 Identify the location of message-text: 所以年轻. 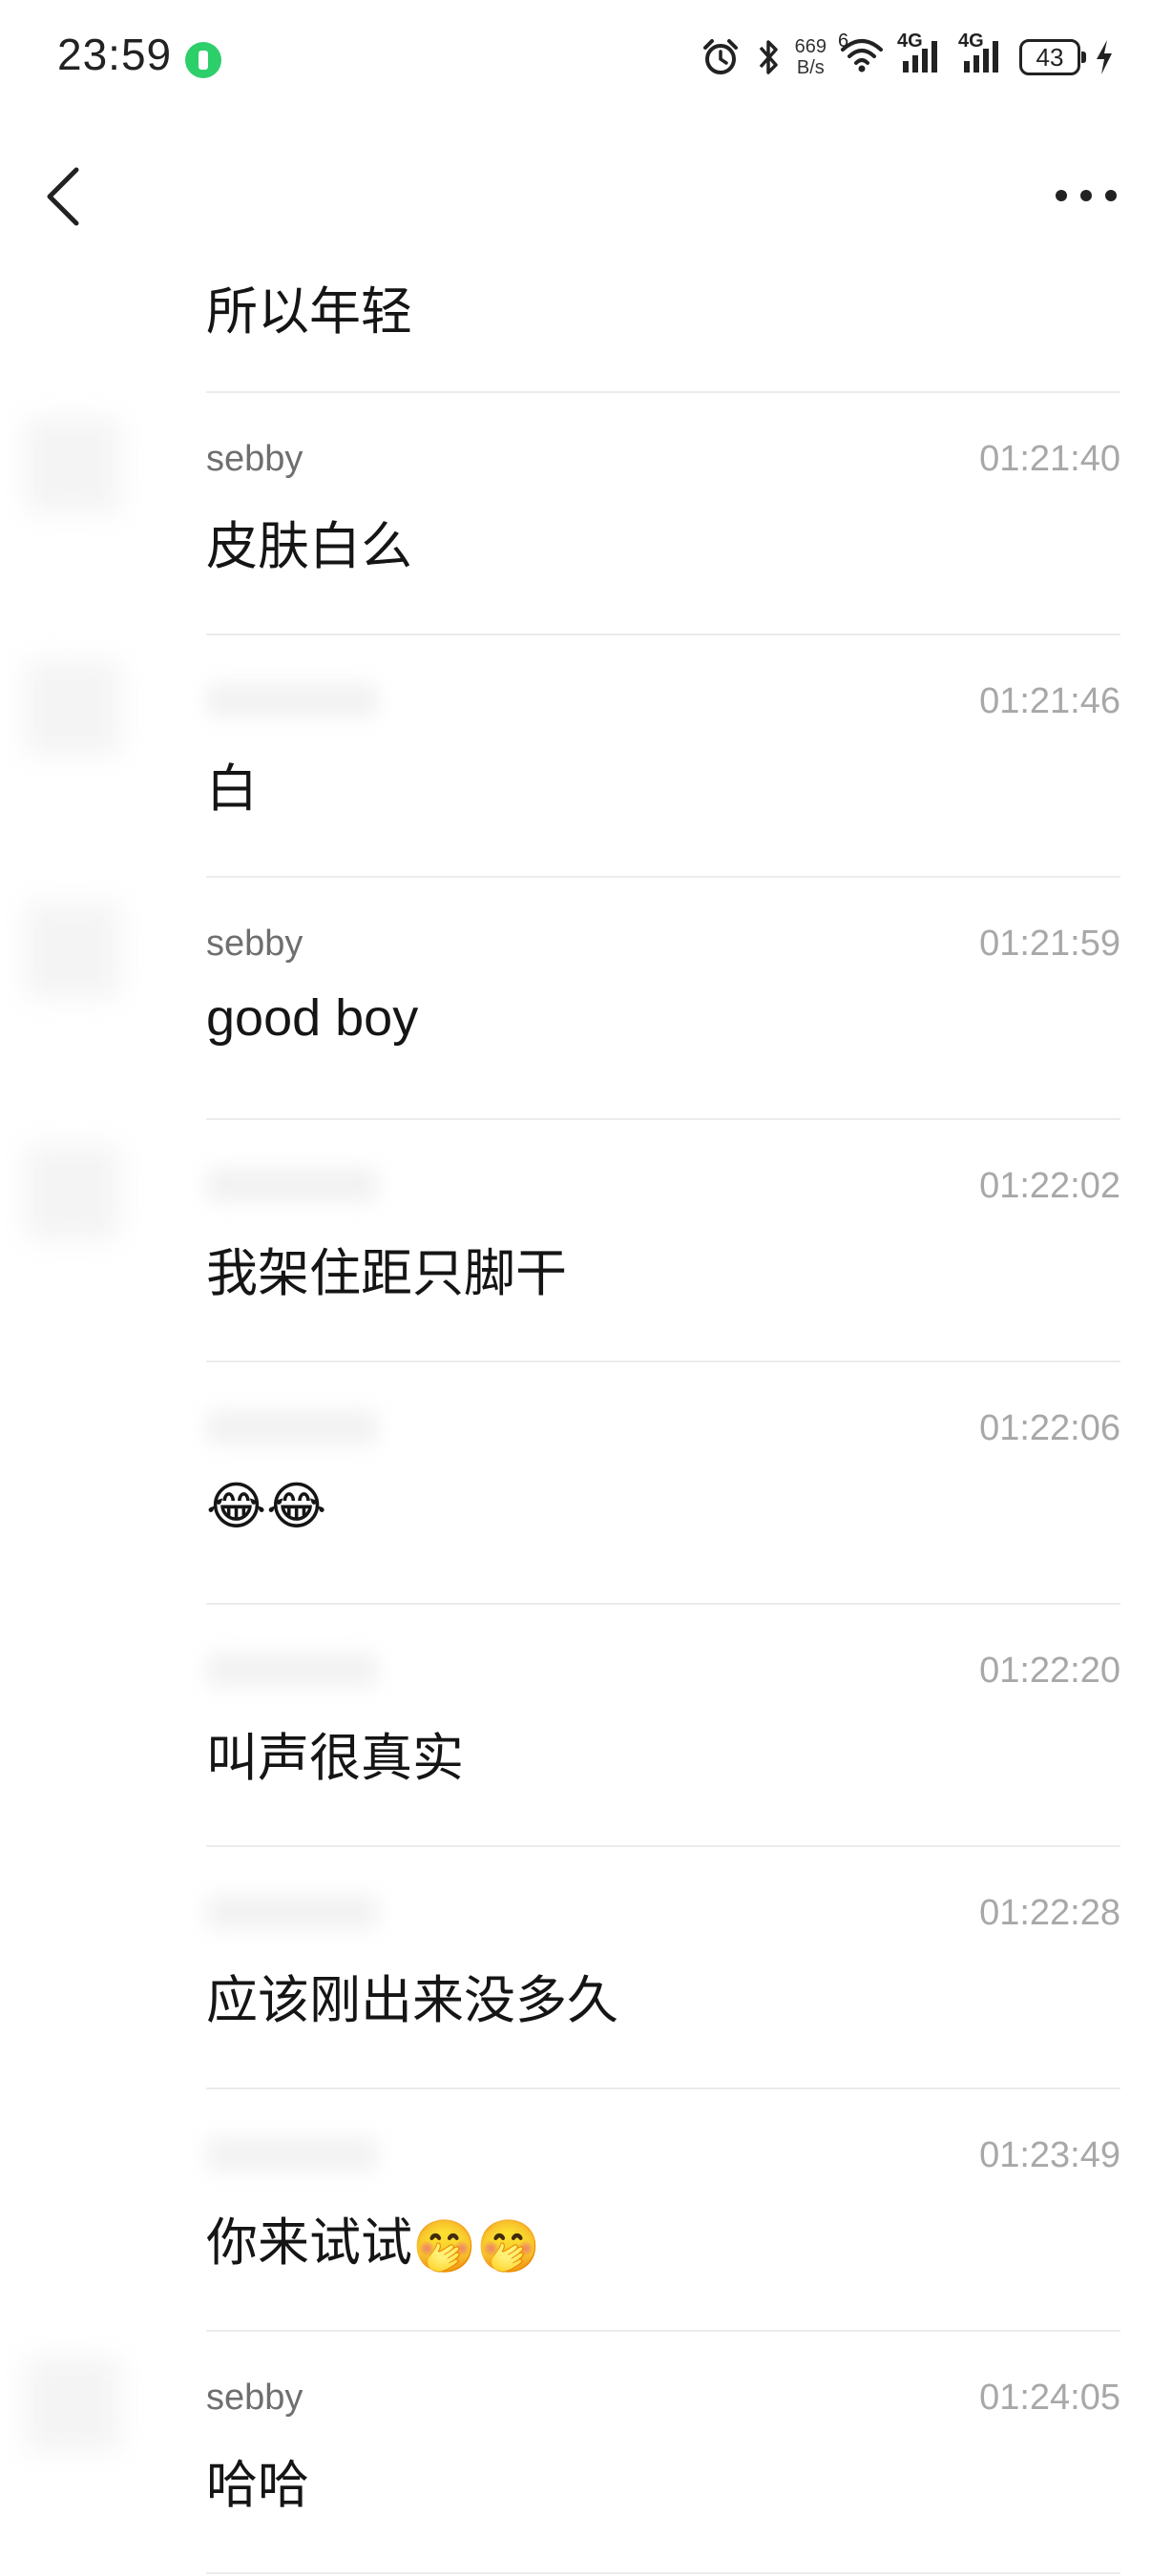
(309, 312).